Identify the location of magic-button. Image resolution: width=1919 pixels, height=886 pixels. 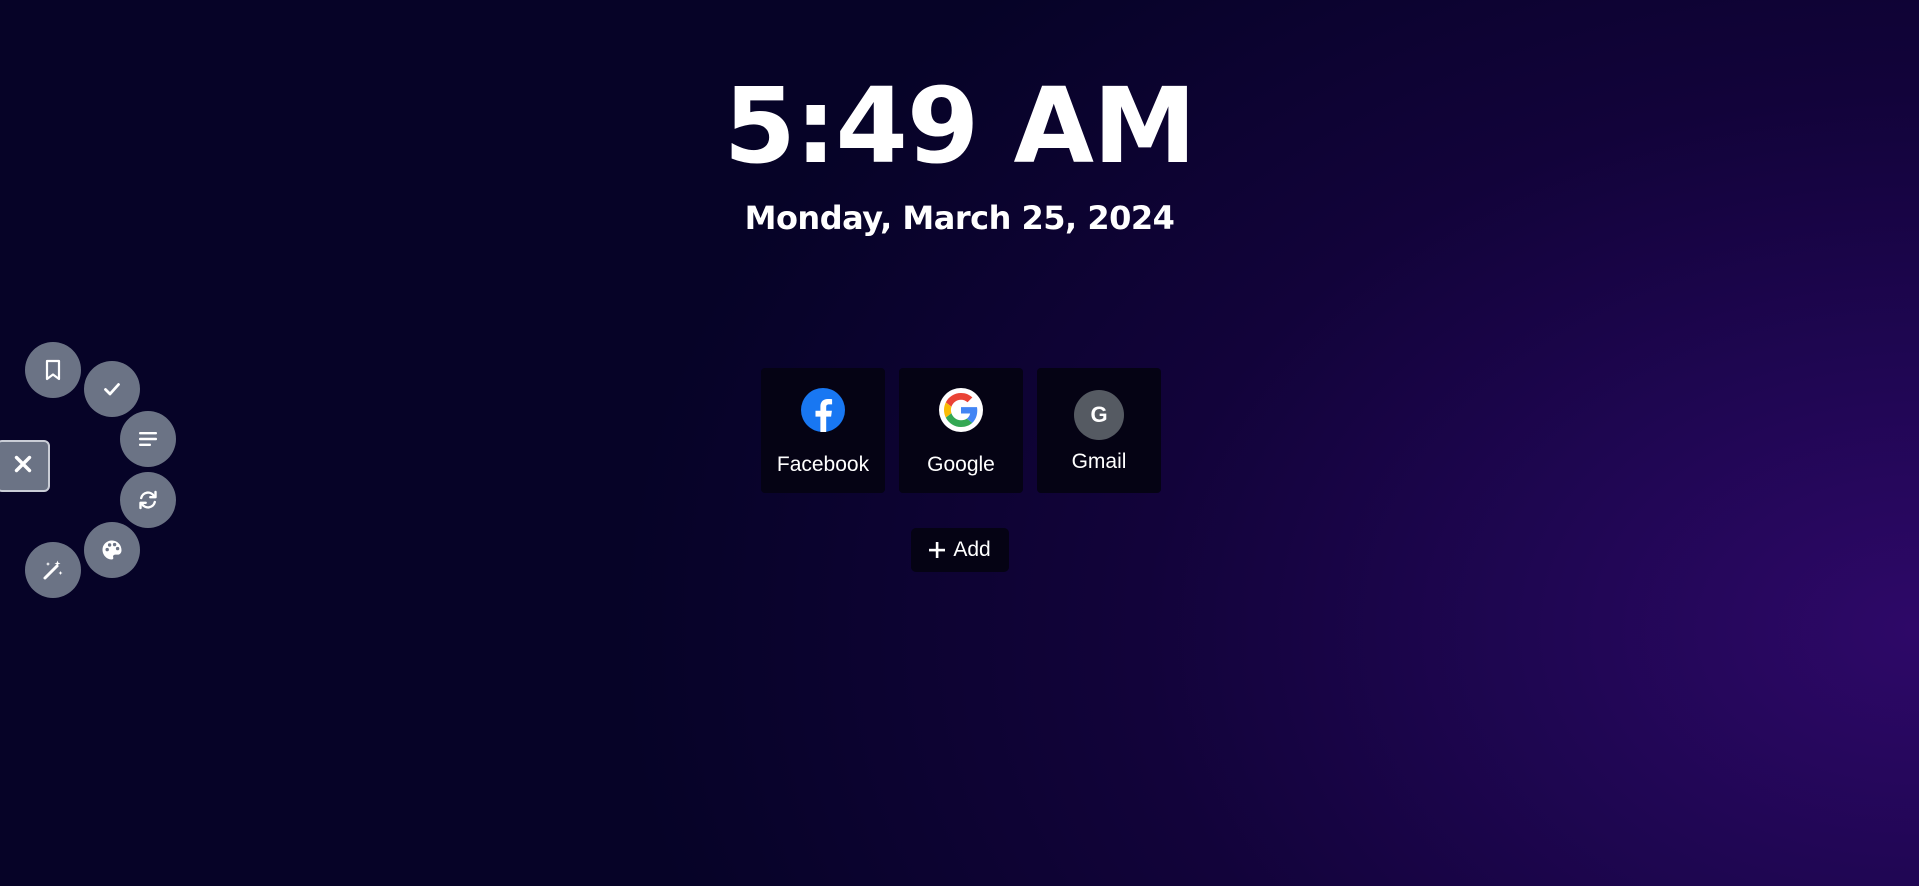
(53, 570).